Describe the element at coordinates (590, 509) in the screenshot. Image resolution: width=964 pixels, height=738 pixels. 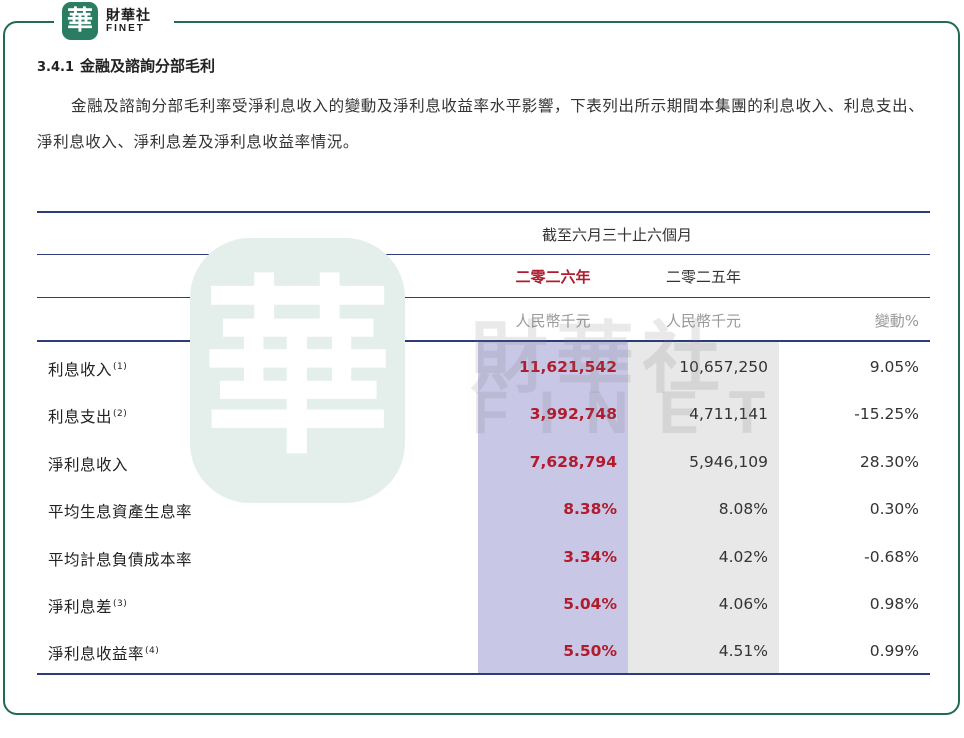
I see `value-2026: 8.38%` at that location.